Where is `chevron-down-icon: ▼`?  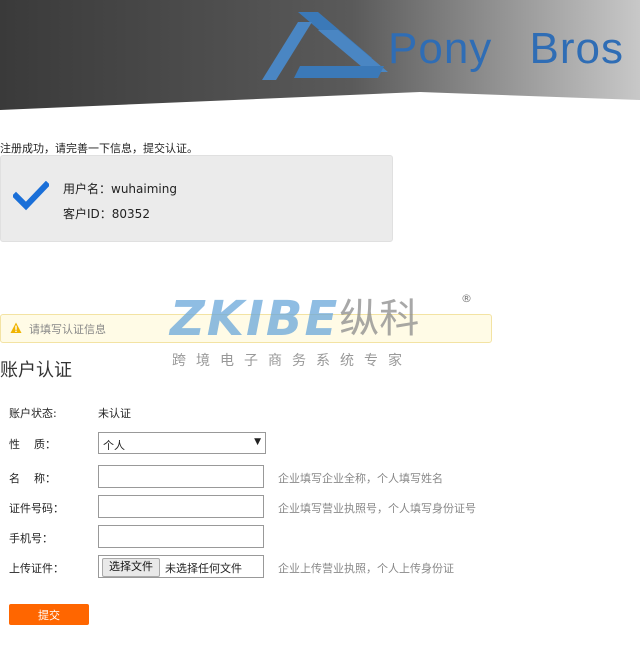
chevron-down-icon: ▼ is located at coordinates (257, 442).